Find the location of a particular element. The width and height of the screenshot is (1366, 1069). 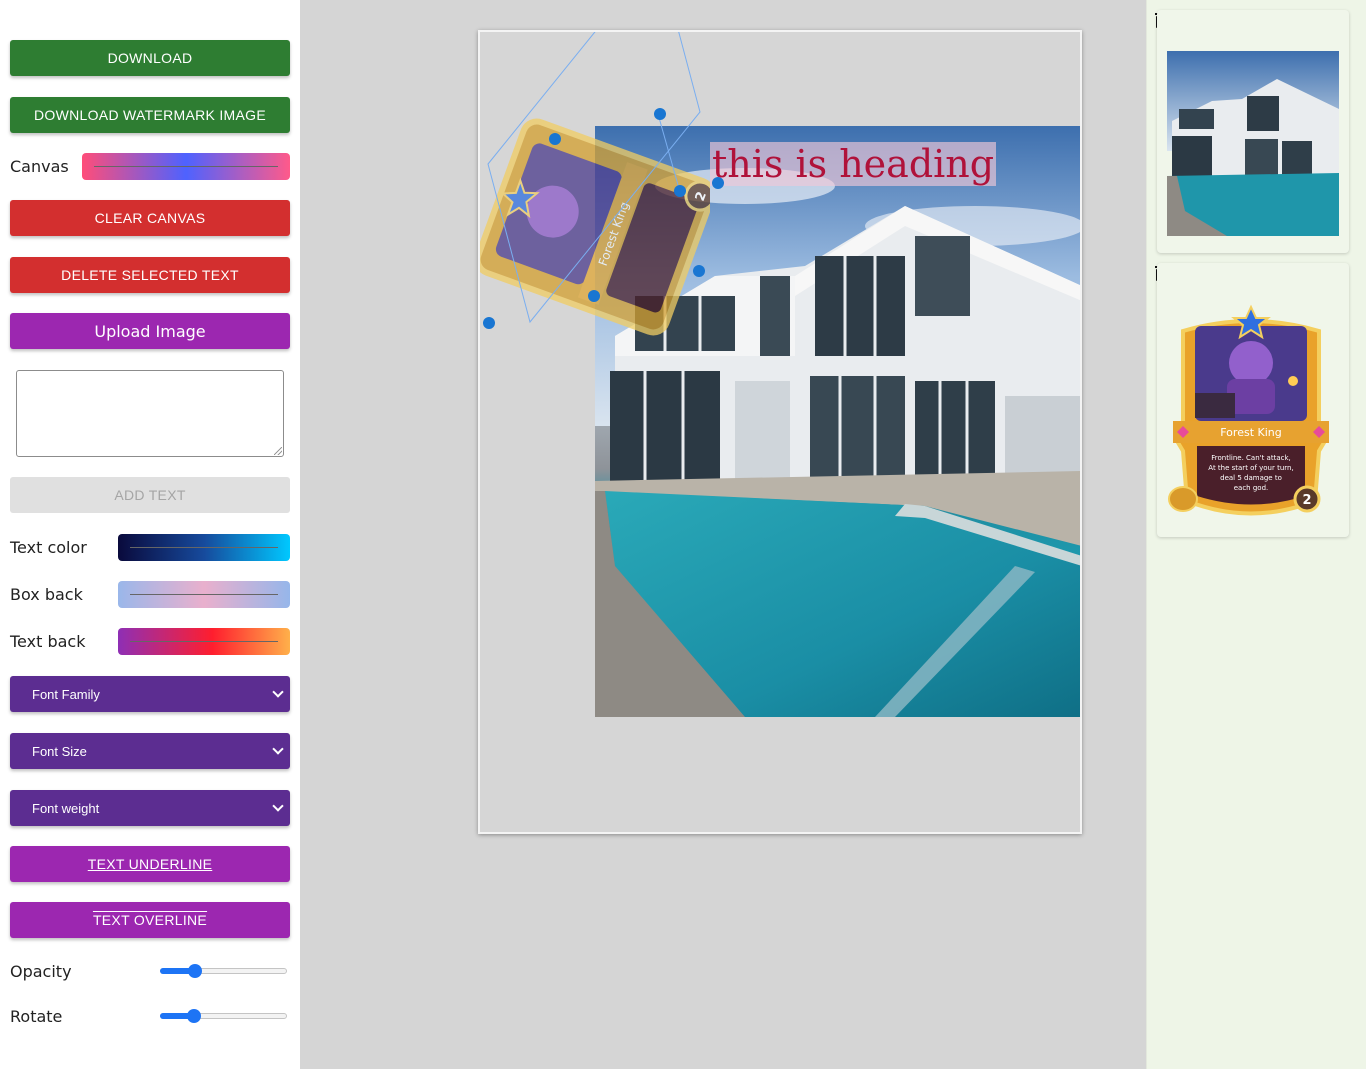

heading-text-object: this is heading is located at coordinates (853, 164).